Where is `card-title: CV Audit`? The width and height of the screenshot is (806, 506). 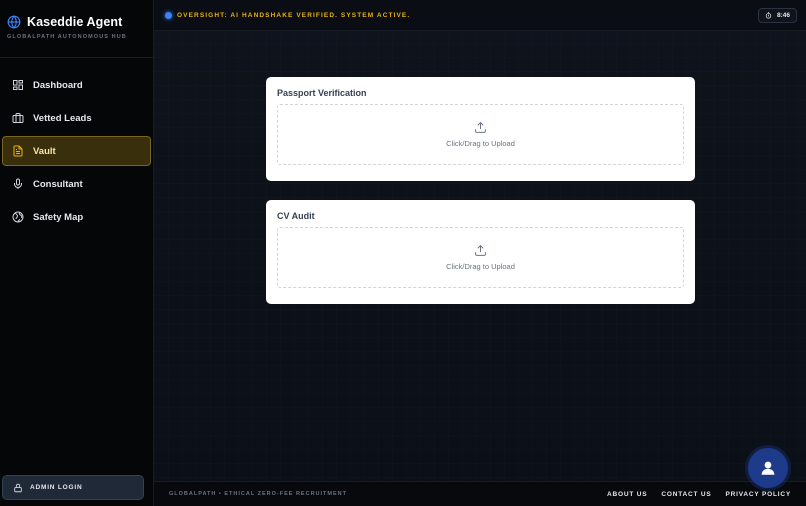 card-title: CV Audit is located at coordinates (296, 216).